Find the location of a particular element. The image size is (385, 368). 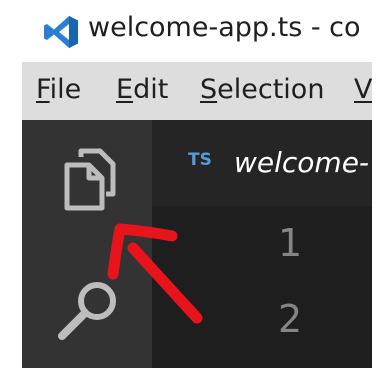

menu-selection: Selection is located at coordinates (262, 89).